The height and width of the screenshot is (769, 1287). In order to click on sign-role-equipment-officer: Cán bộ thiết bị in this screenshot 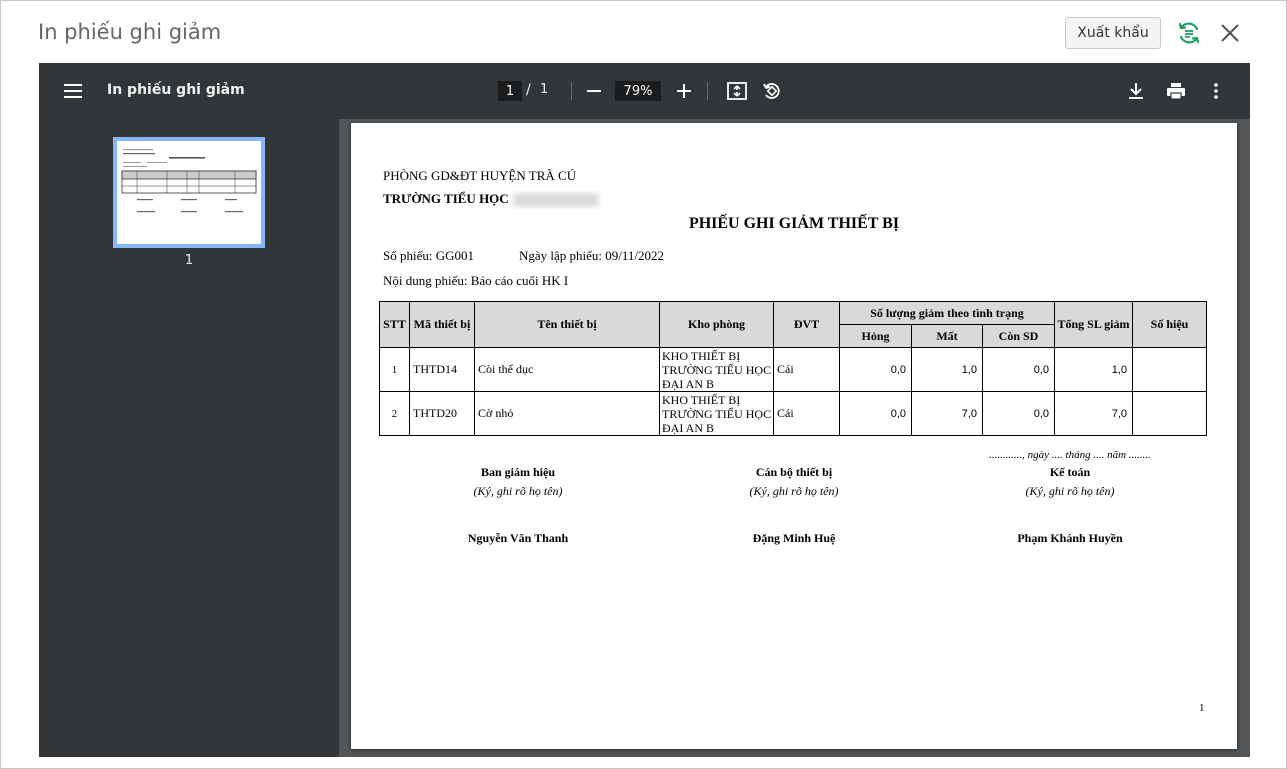, I will do `click(794, 472)`.